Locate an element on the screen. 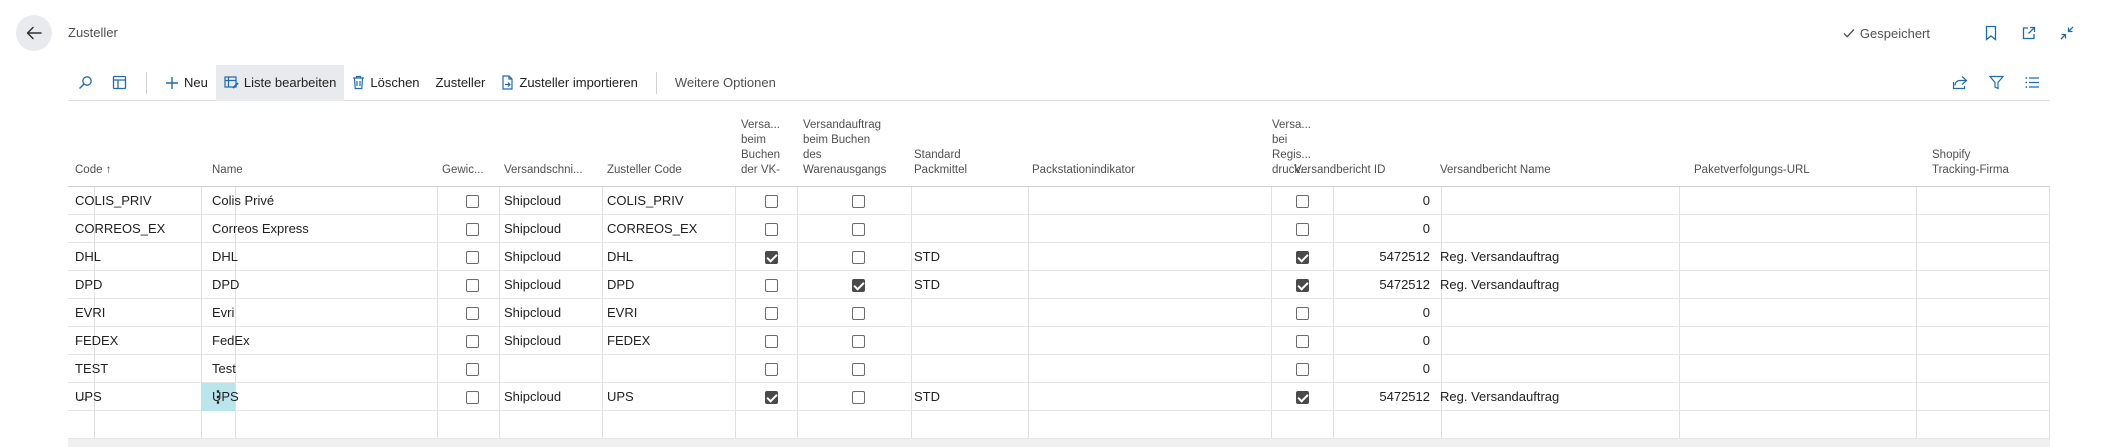  column-header-report-id: Versandbericht ID is located at coordinates (1344, 170).